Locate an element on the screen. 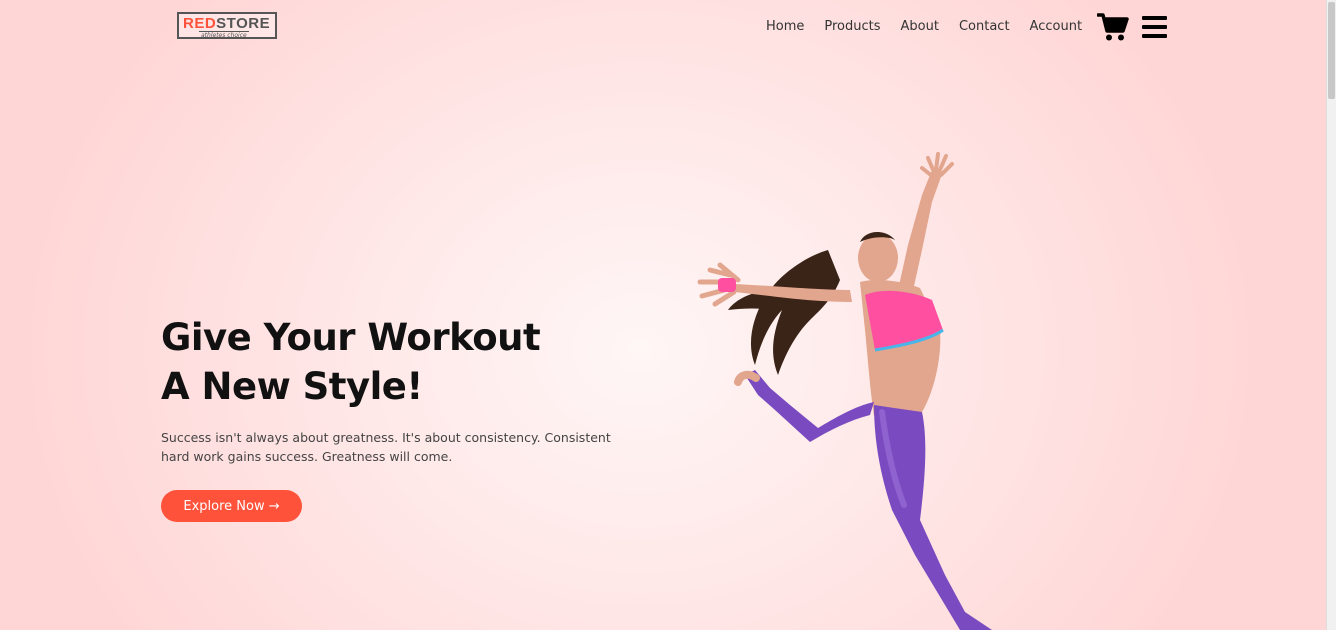 The height and width of the screenshot is (630, 1336). logo-text-dark: STORE is located at coordinates (243, 23).